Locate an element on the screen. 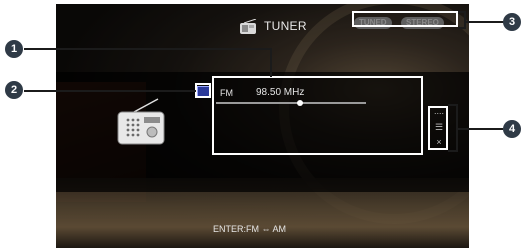 The height and width of the screenshot is (248, 529). callout-3: 3 is located at coordinates (512, 22).